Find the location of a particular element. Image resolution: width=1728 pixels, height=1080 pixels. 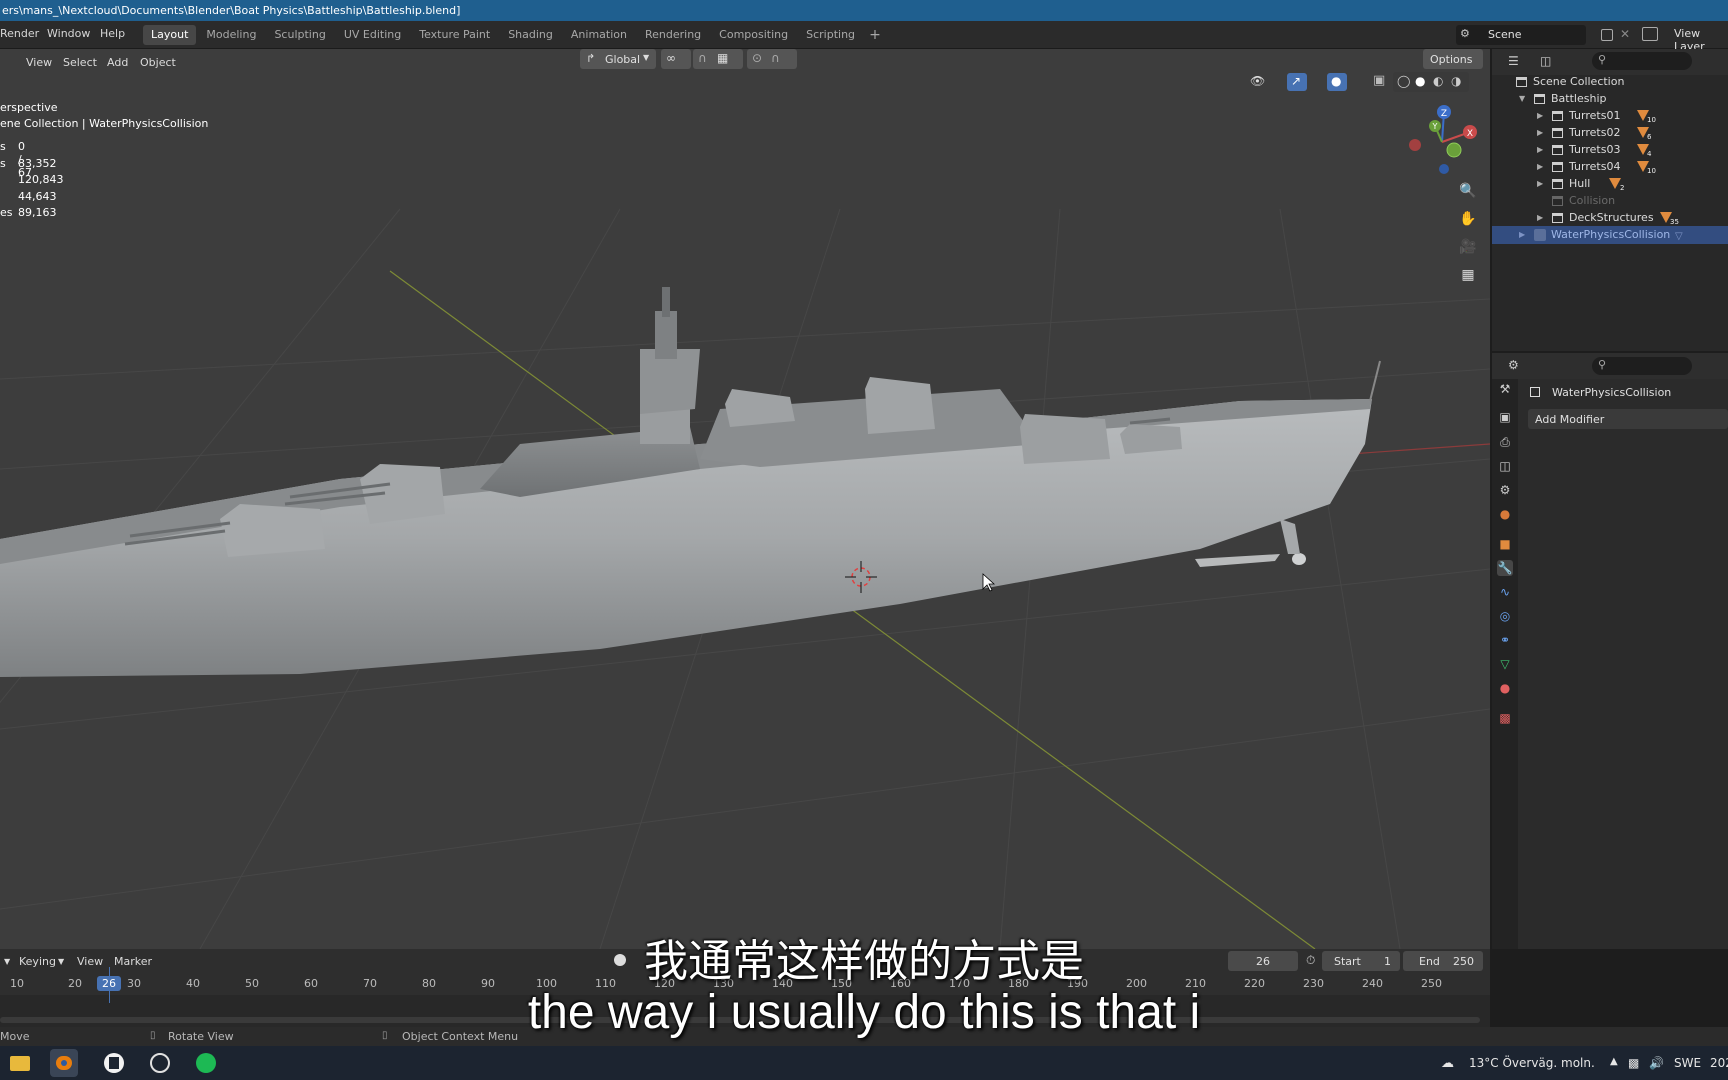

outliner-item-deckstructures: ▶ DeckStructures 35 is located at coordinates (1610, 218).